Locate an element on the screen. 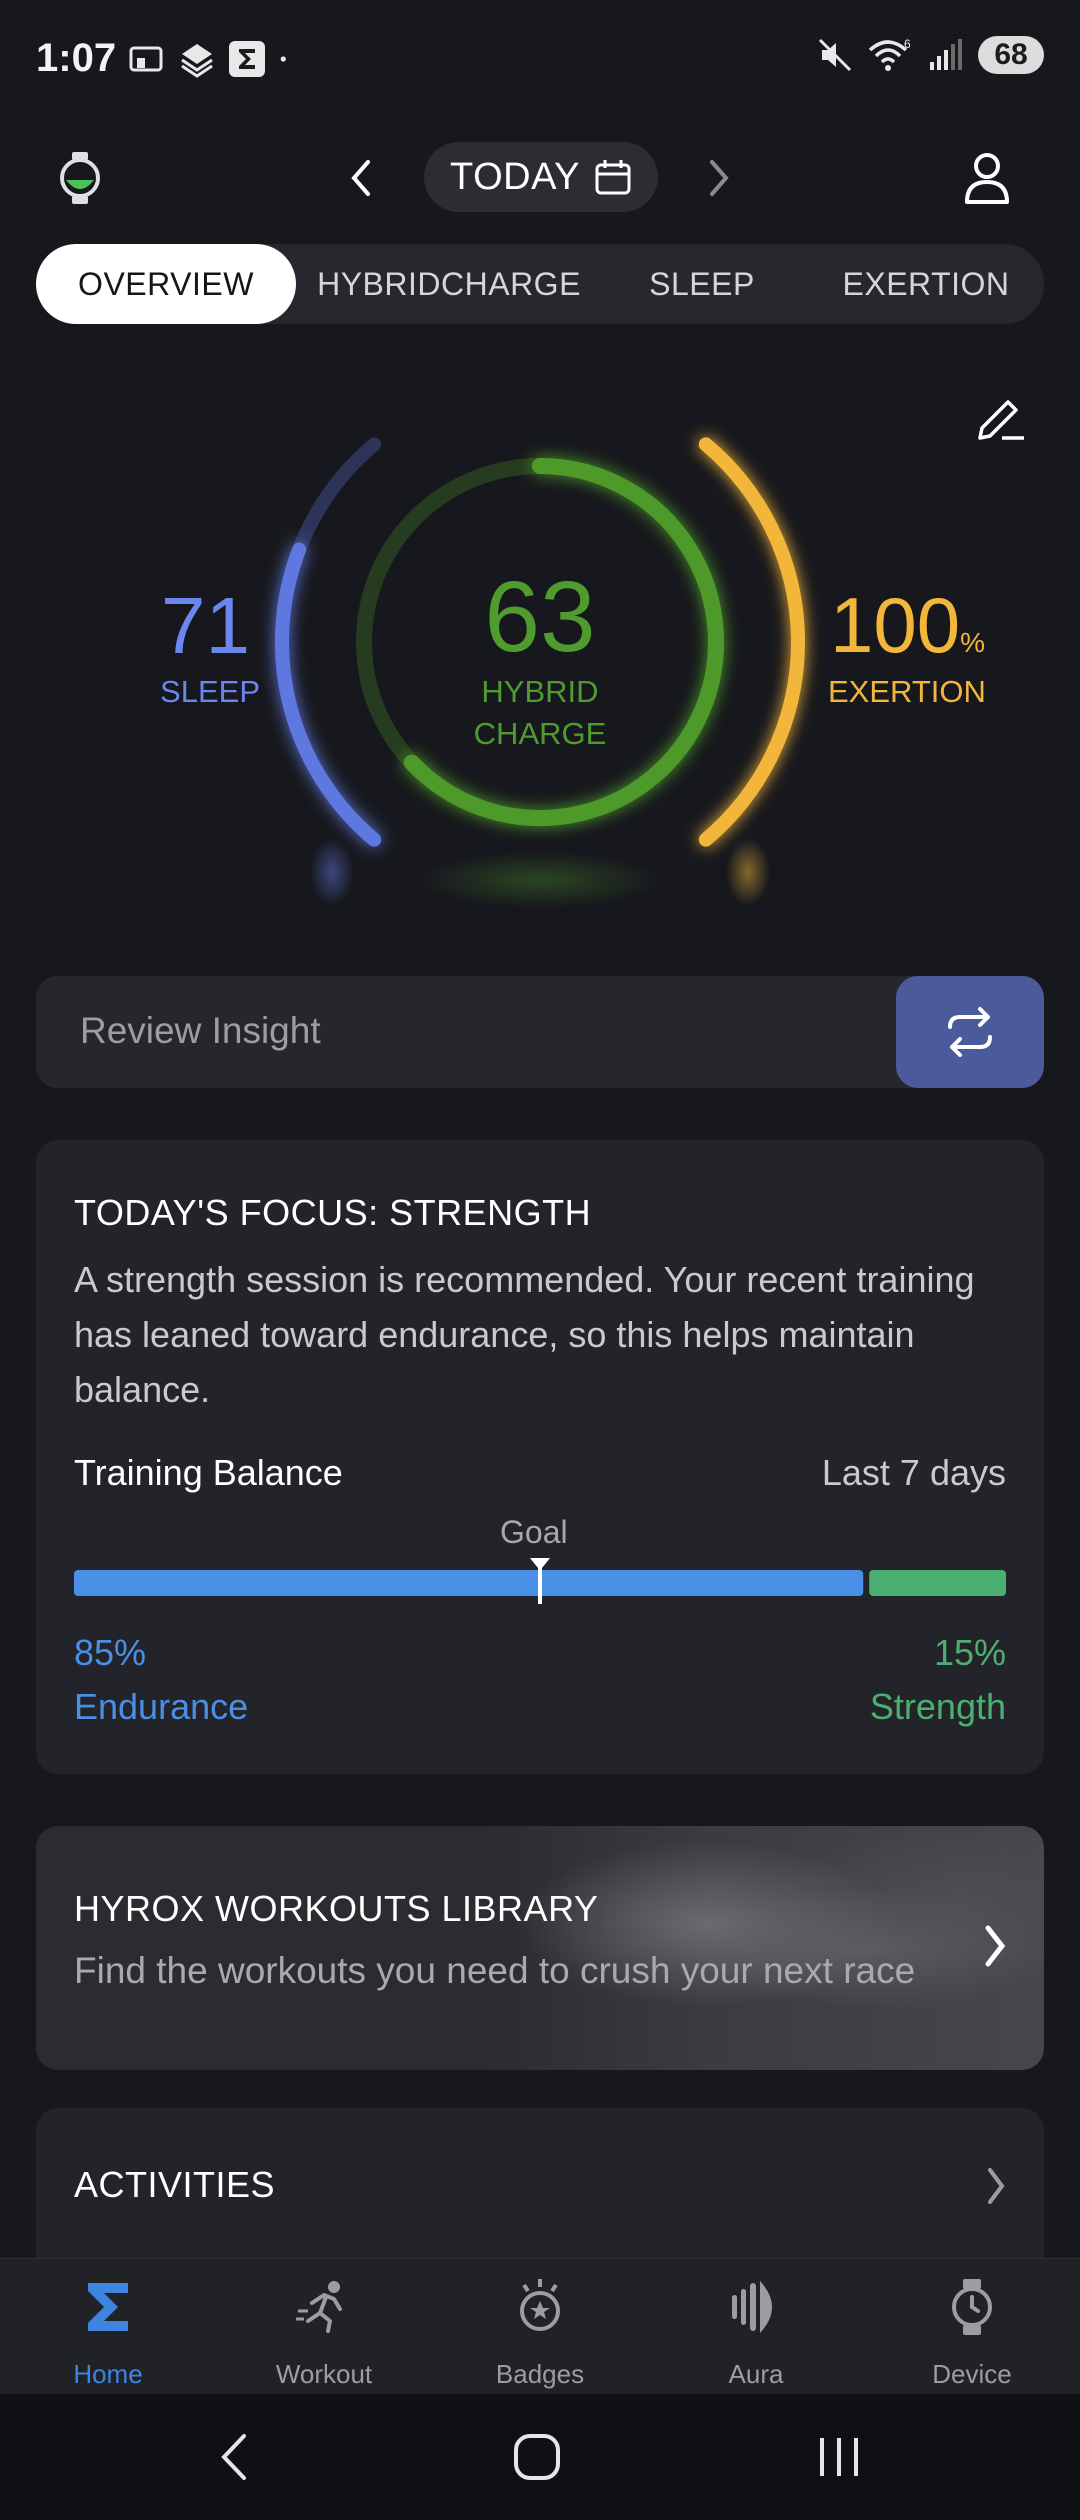  endurance-segment is located at coordinates (469, 1583).